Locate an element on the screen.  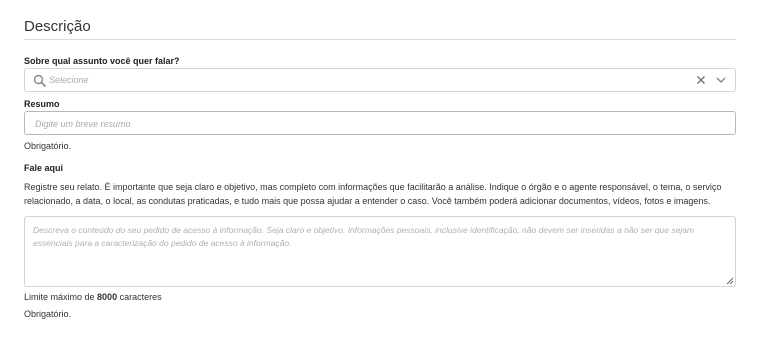
search-icon is located at coordinates (39, 80).